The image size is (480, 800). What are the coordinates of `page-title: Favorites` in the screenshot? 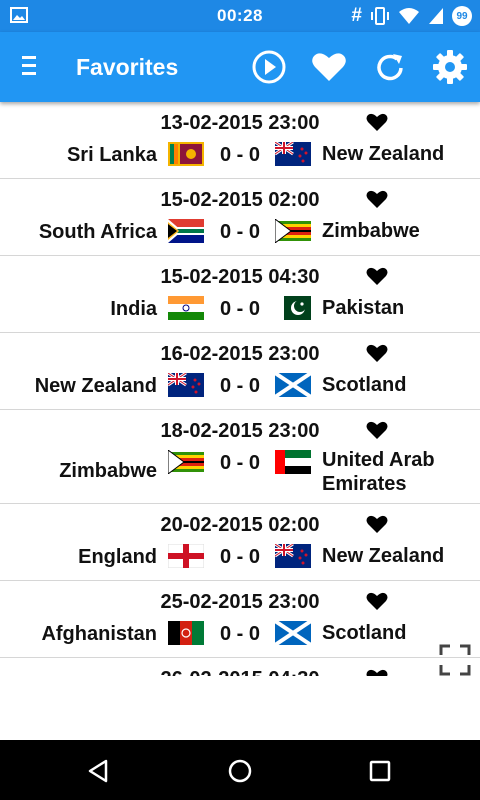 It's located at (127, 67).